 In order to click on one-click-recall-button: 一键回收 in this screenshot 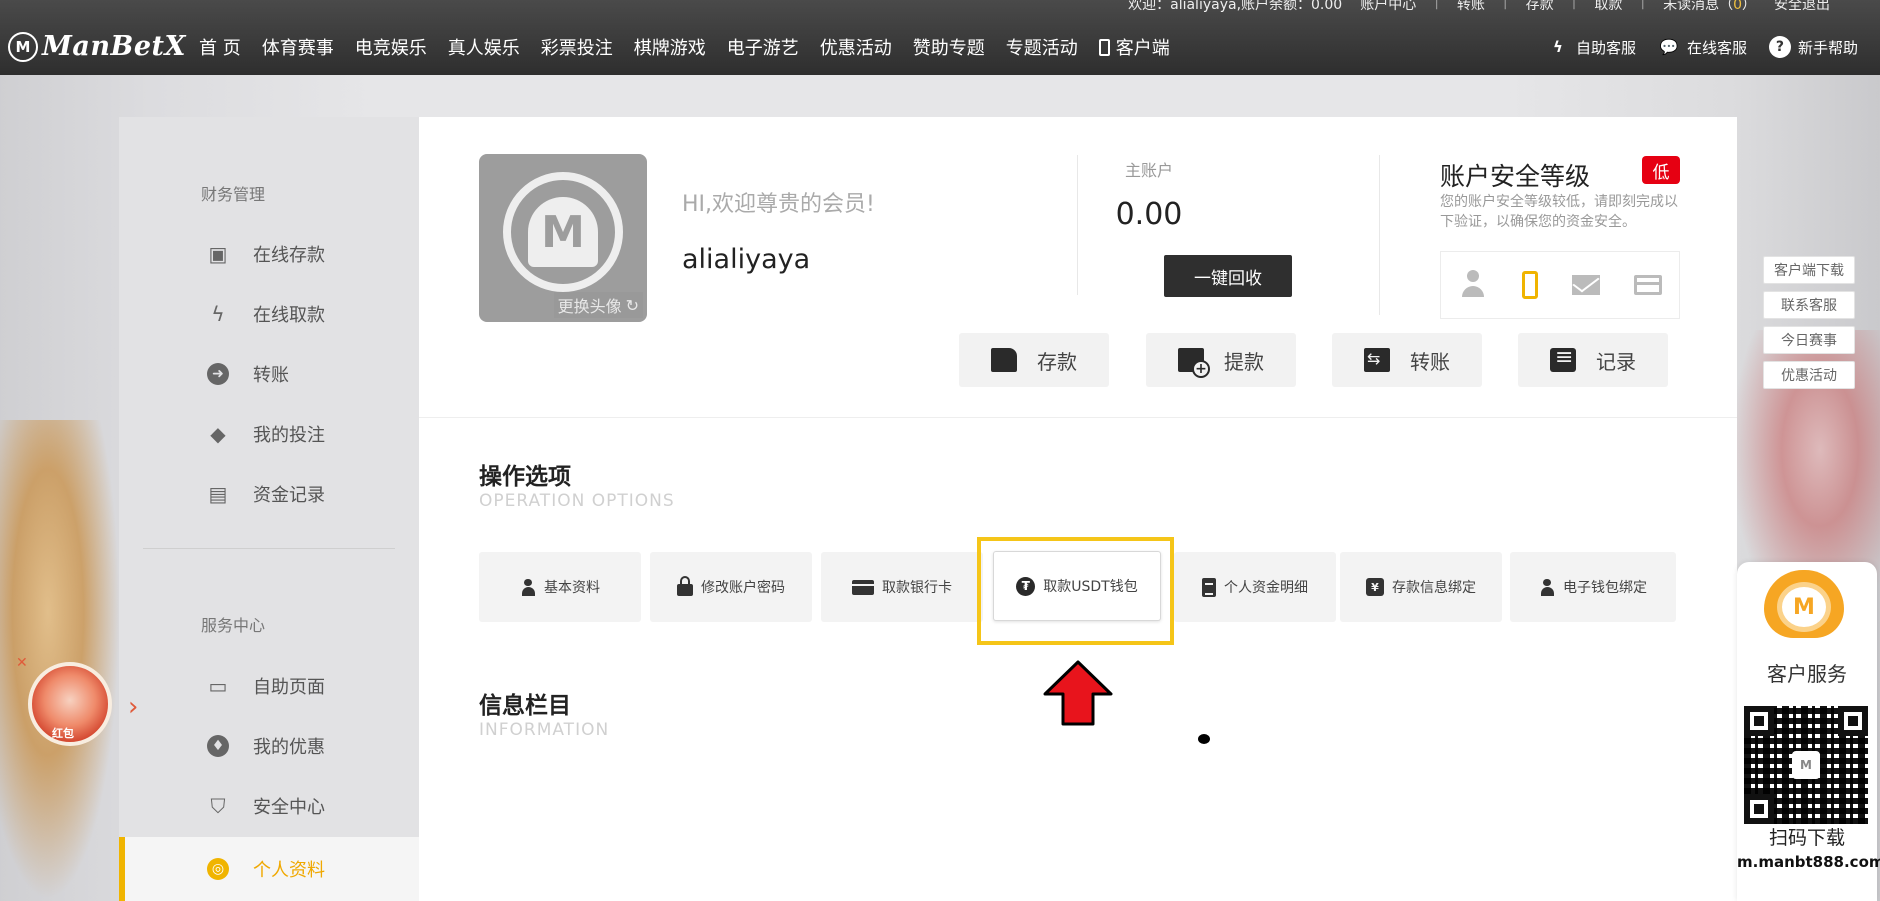, I will do `click(1228, 276)`.